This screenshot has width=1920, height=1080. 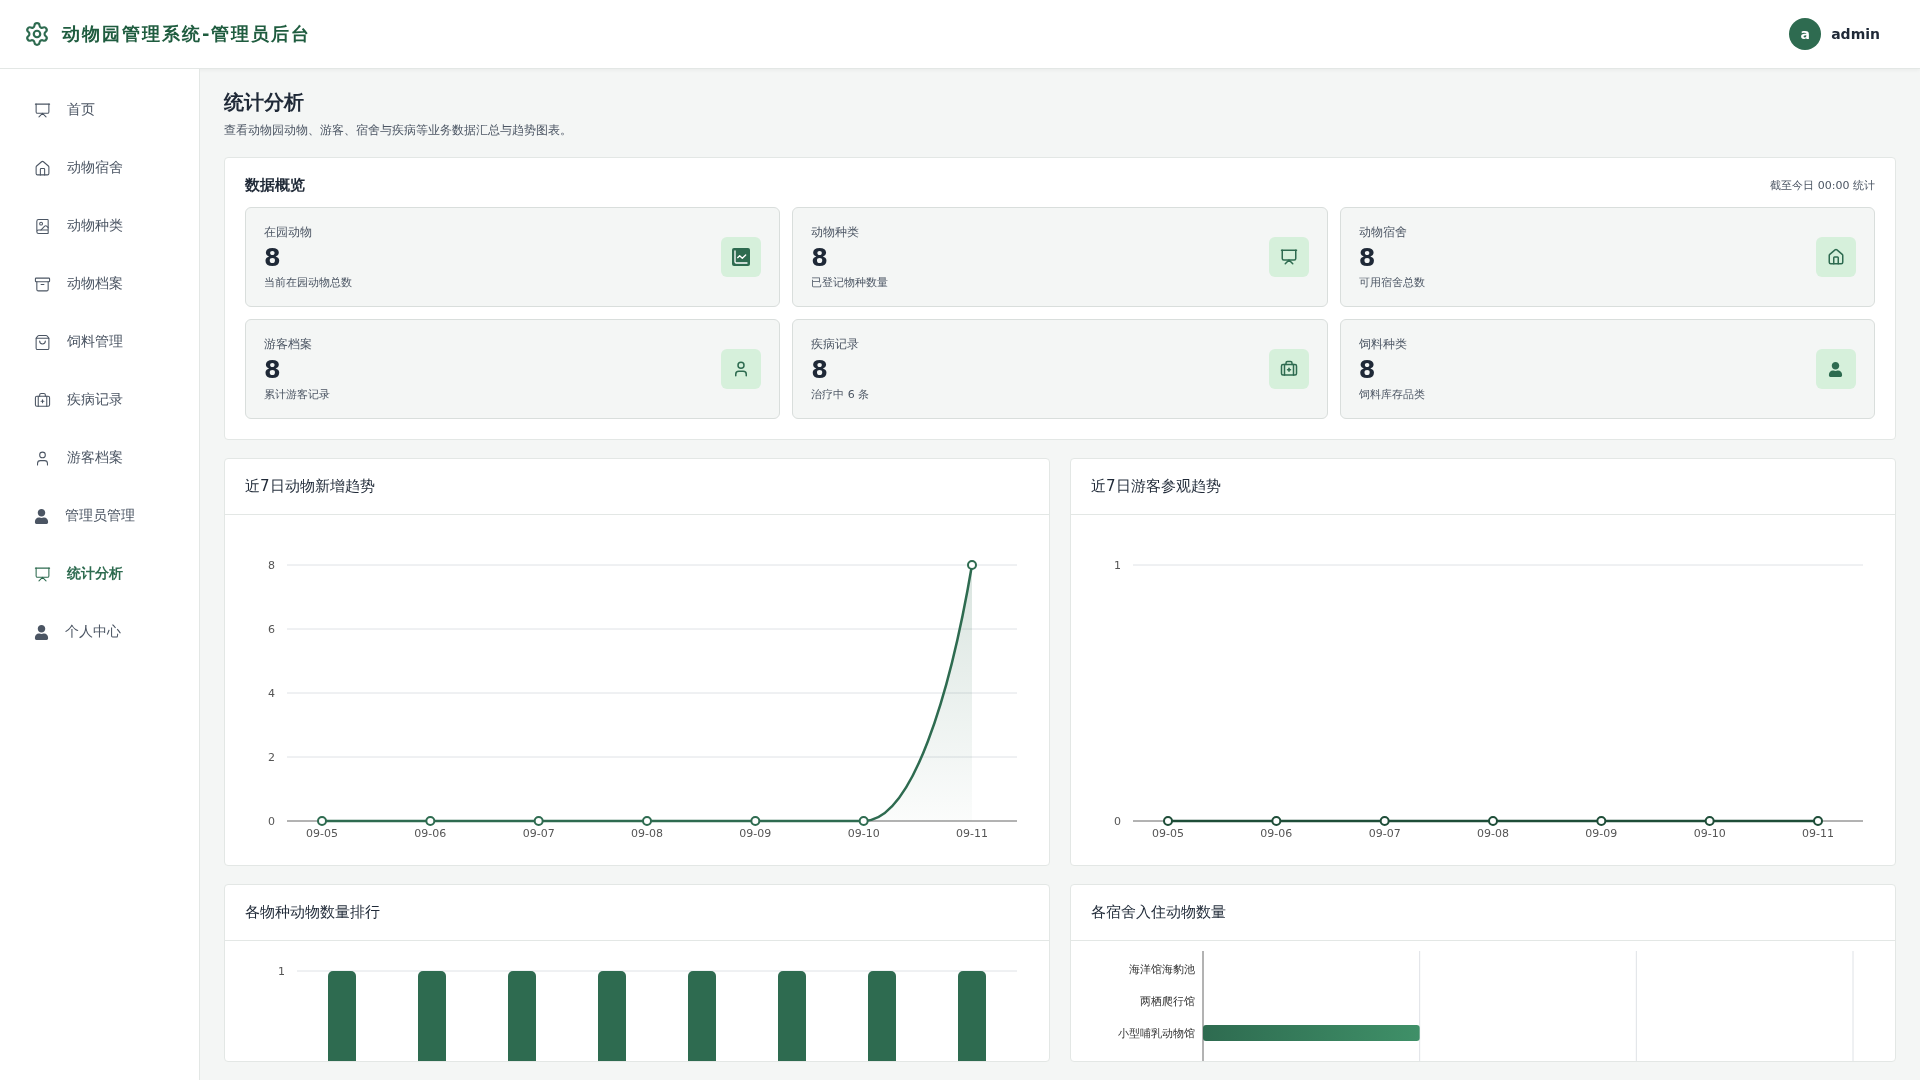 What do you see at coordinates (95, 284) in the screenshot?
I see `sidebar-label: 动物档案` at bounding box center [95, 284].